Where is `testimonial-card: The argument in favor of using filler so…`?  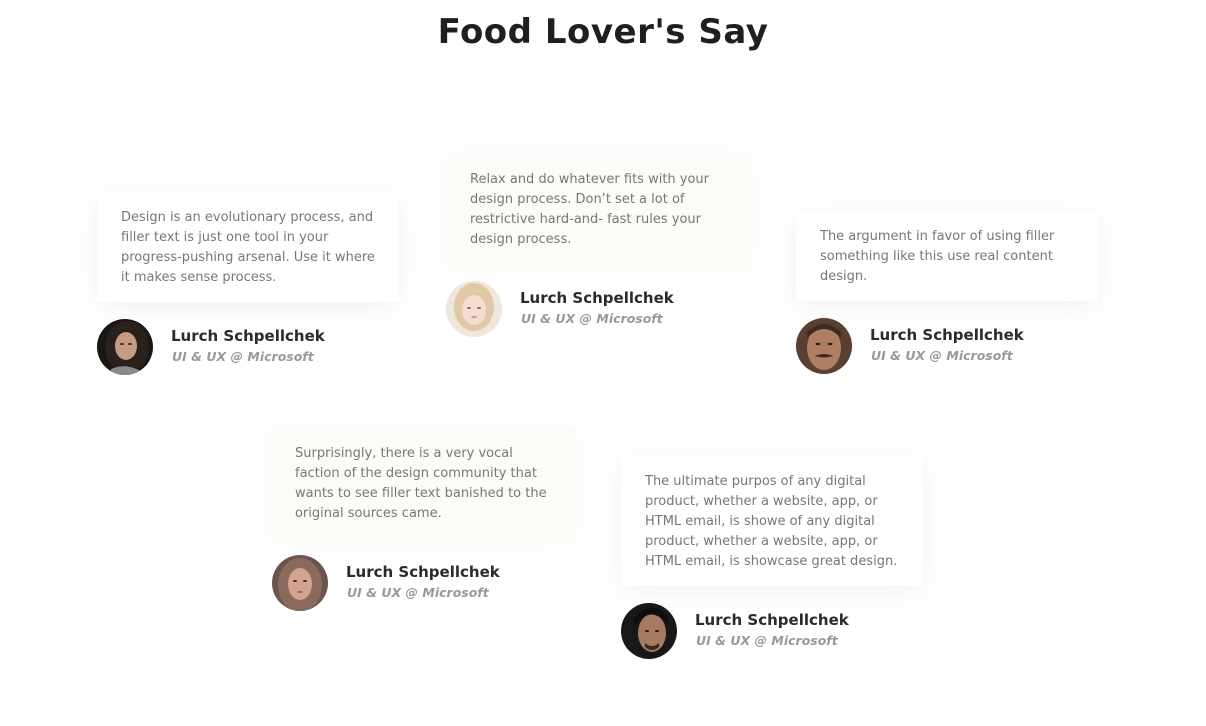 testimonial-card: The argument in favor of using filler so… is located at coordinates (947, 256).